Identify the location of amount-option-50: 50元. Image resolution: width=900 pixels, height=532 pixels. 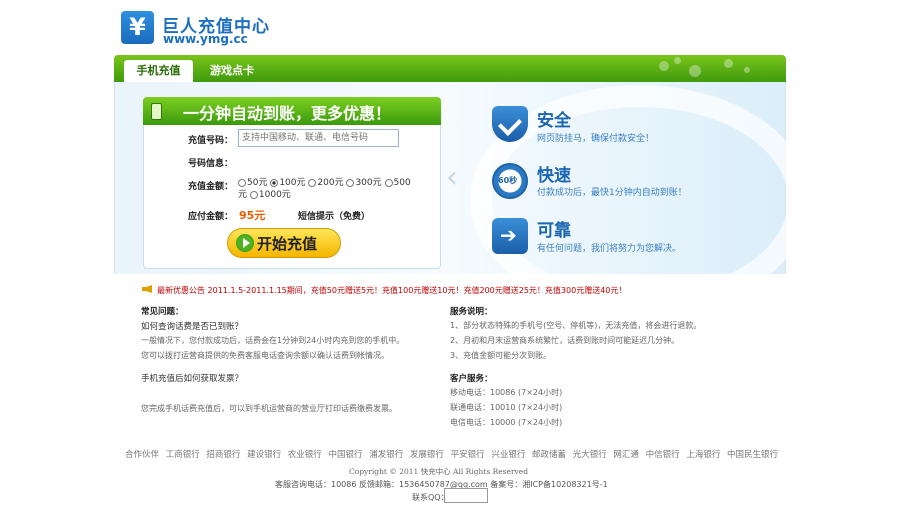
(252, 183).